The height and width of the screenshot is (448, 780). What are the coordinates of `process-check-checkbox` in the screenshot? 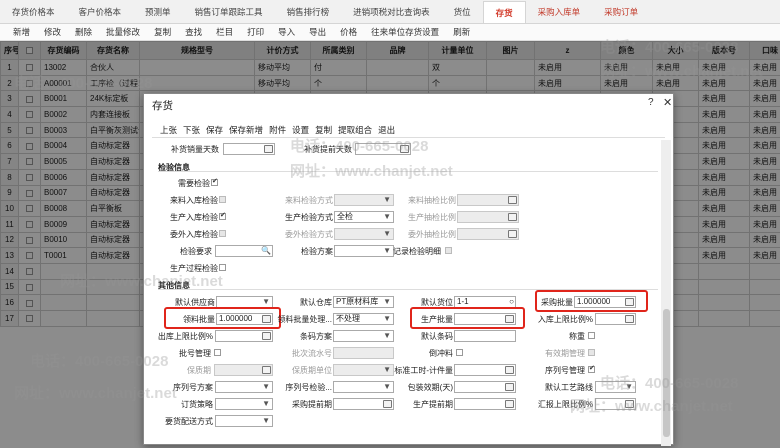 It's located at (222, 267).